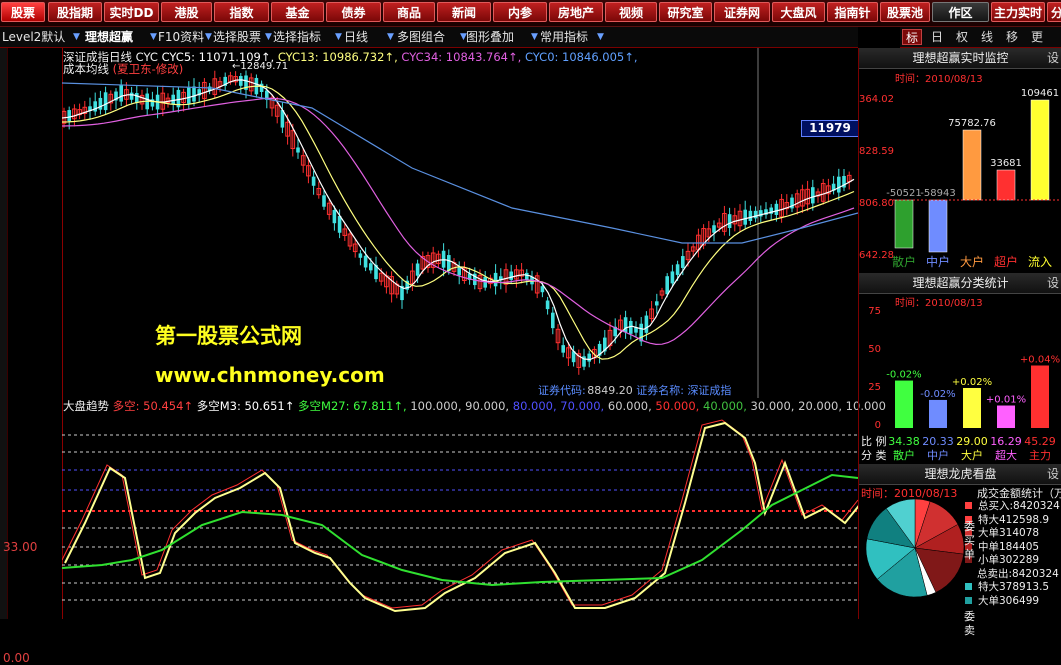 Image resolution: width=1061 pixels, height=665 pixels. What do you see at coordinates (1006, 441) in the screenshot?
I see `panel2-value: 16.29` at bounding box center [1006, 441].